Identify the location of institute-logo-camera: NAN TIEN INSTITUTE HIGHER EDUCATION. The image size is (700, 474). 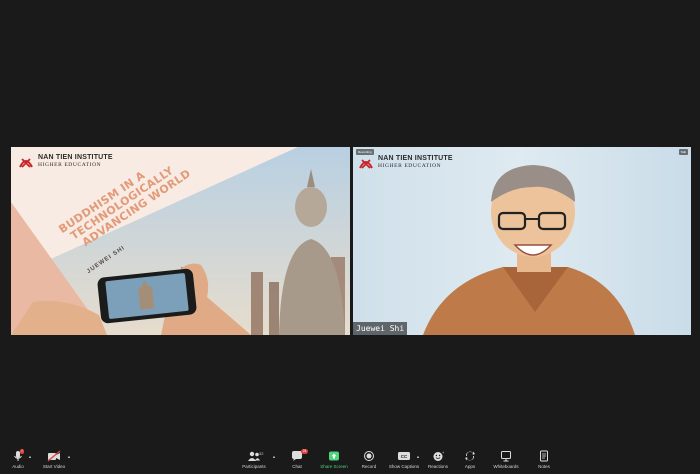
(405, 162).